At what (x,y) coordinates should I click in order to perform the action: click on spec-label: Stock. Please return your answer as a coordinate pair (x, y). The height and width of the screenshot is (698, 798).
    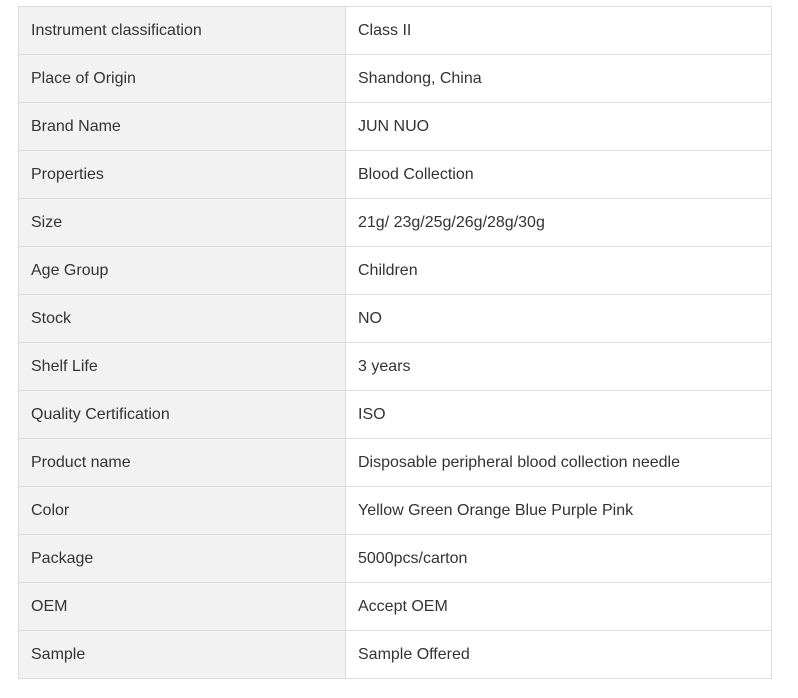
    Looking at the image, I should click on (182, 318).